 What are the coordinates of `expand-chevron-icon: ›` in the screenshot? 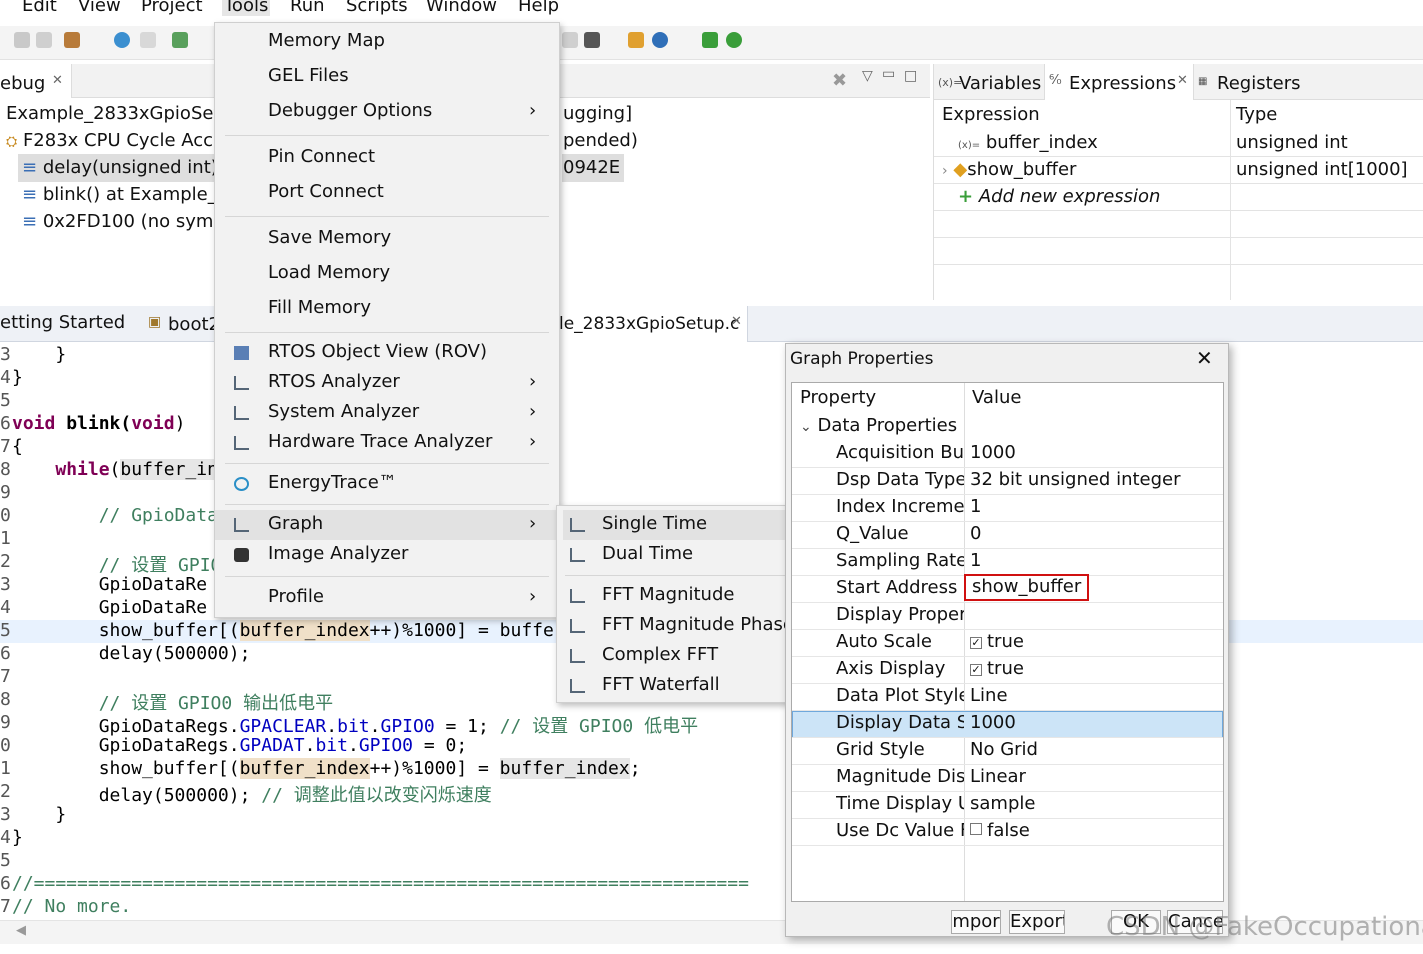 It's located at (945, 171).